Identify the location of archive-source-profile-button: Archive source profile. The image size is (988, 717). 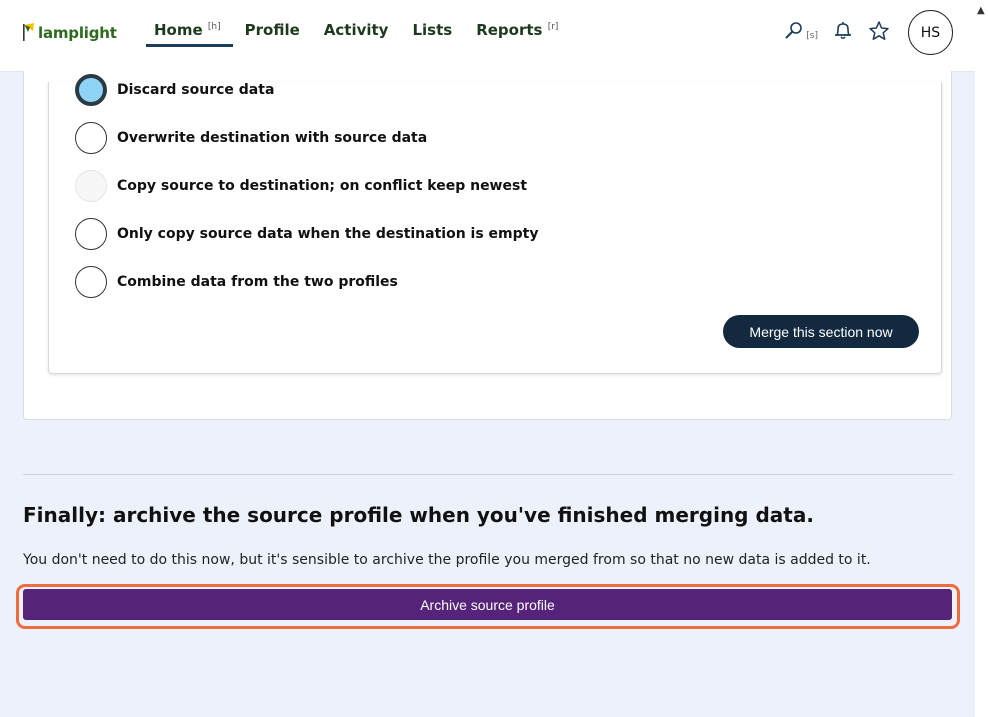
(487, 604).